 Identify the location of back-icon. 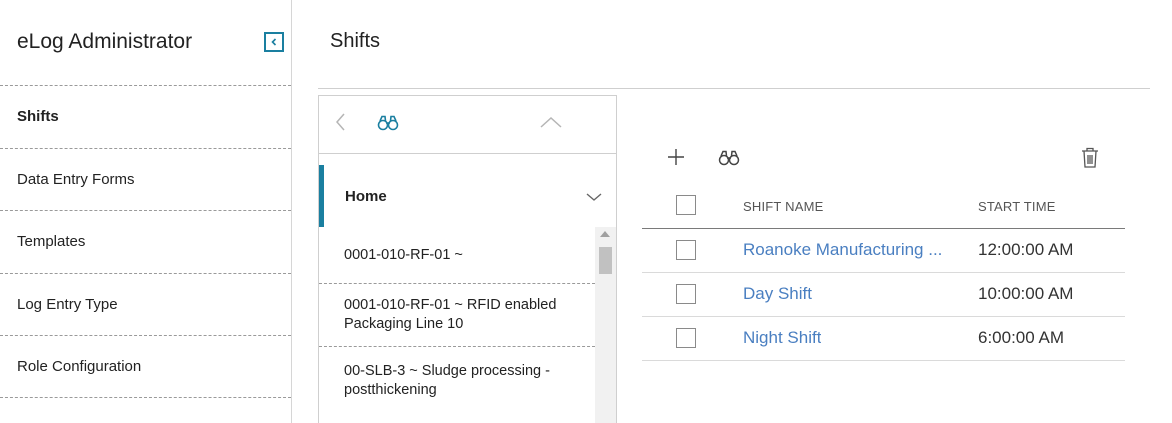
(341, 124).